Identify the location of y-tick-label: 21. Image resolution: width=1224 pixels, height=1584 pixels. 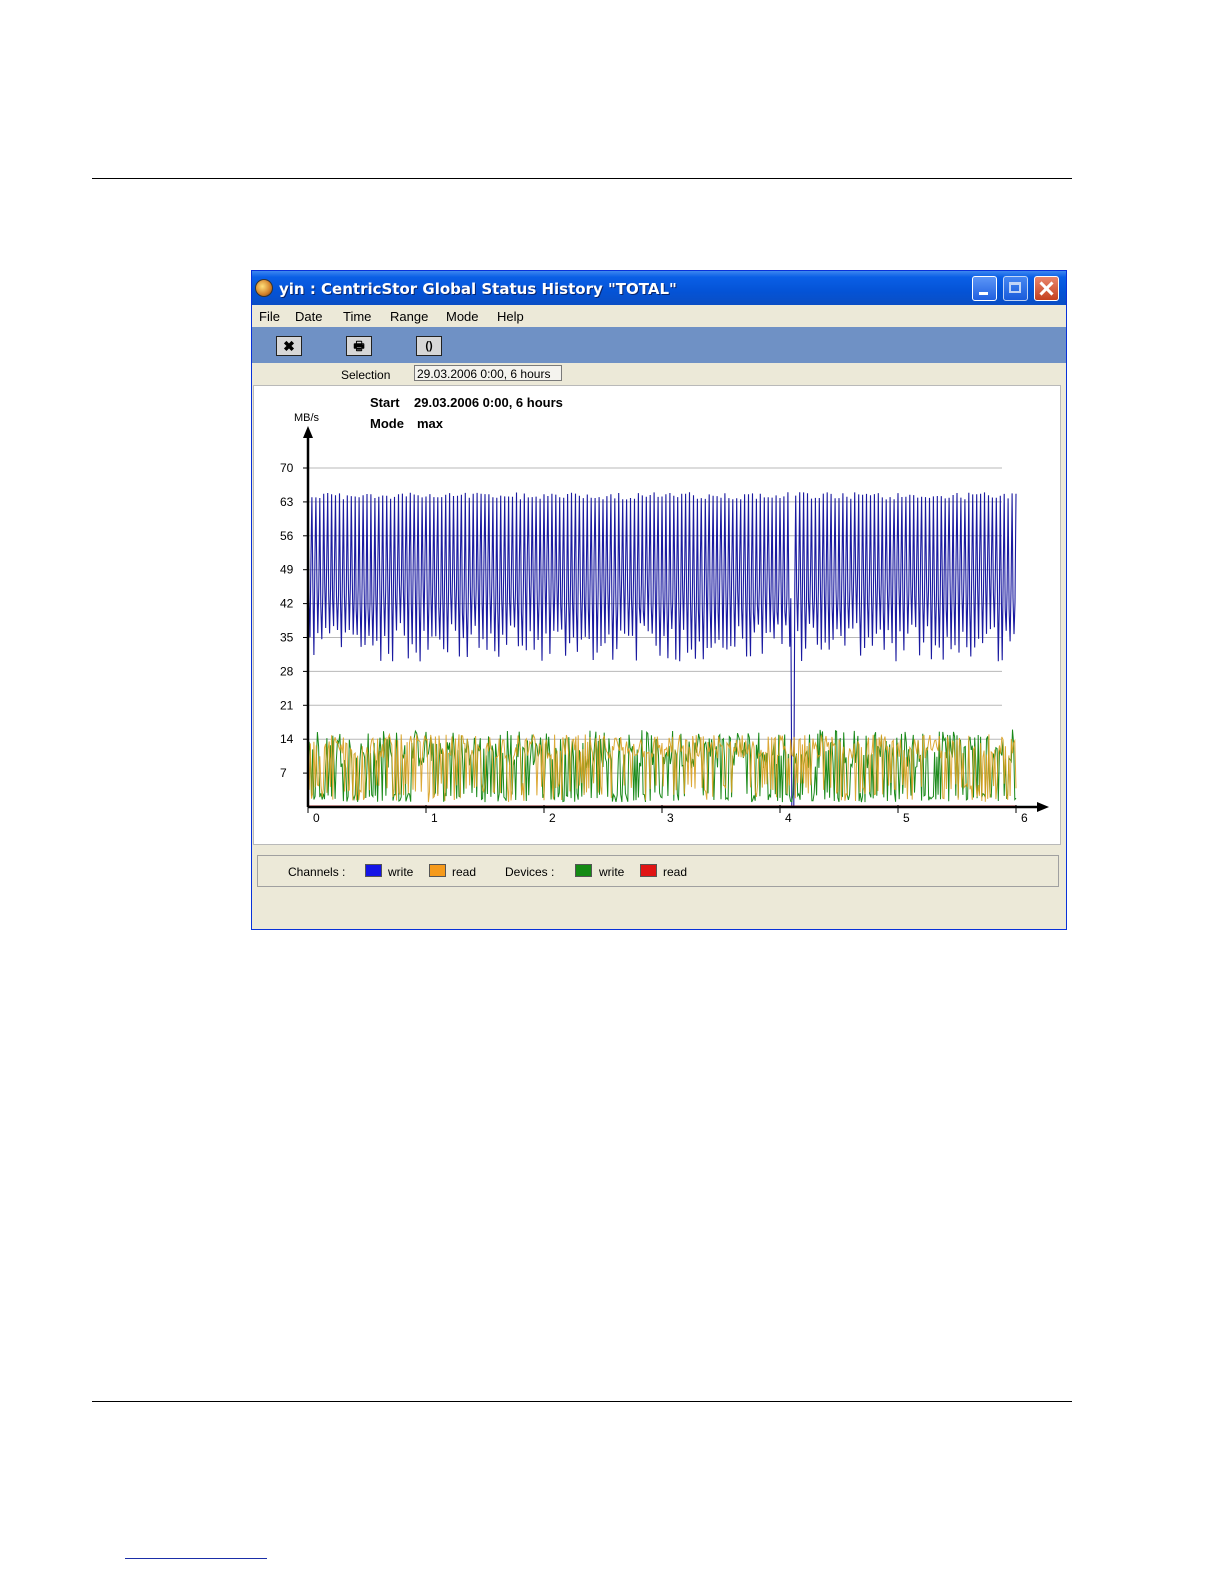
(287, 705).